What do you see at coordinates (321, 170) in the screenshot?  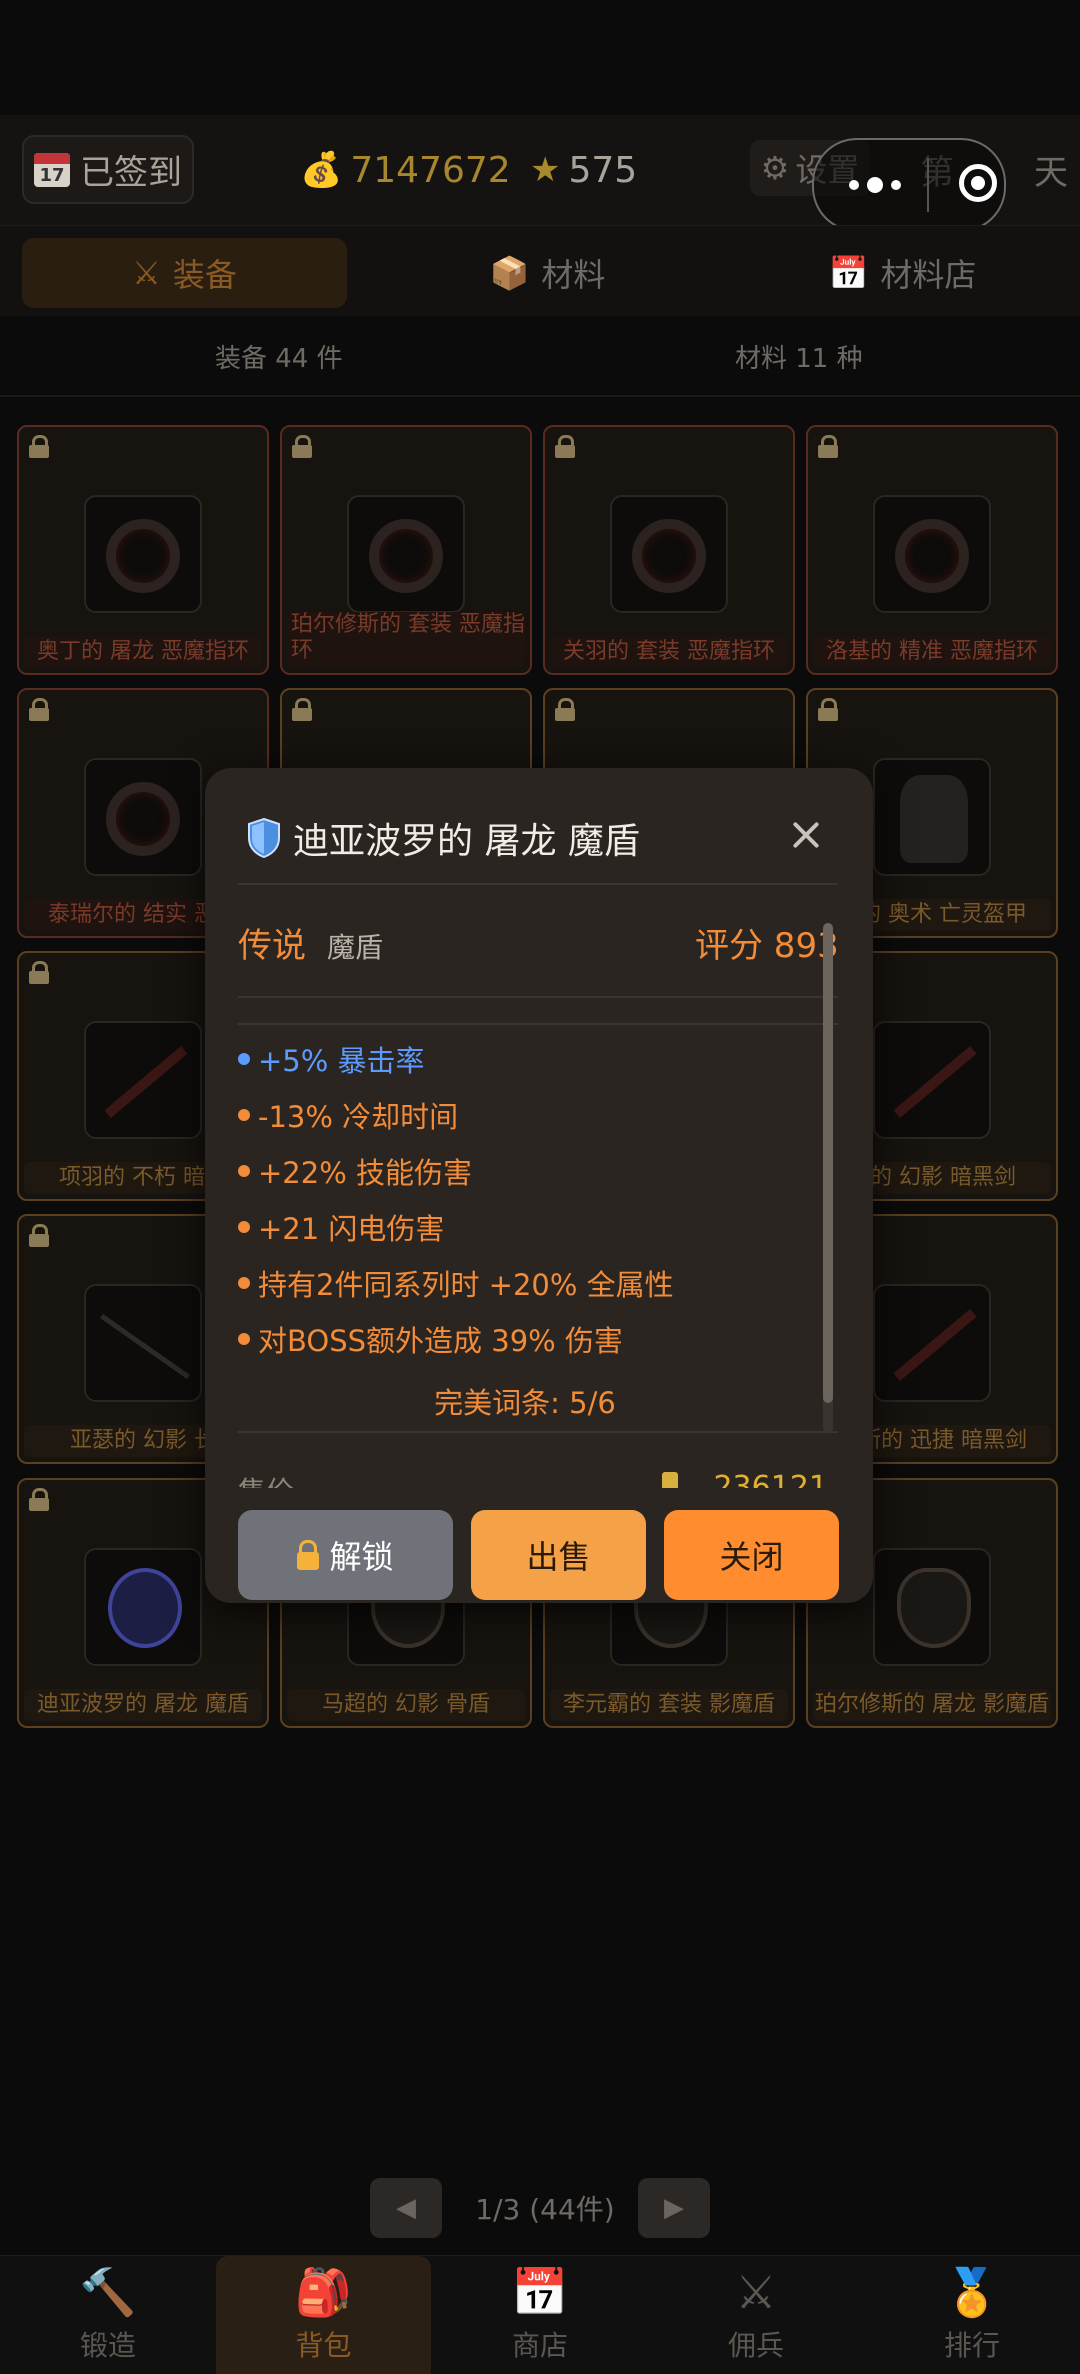 I see `money-bag-icon: 💰` at bounding box center [321, 170].